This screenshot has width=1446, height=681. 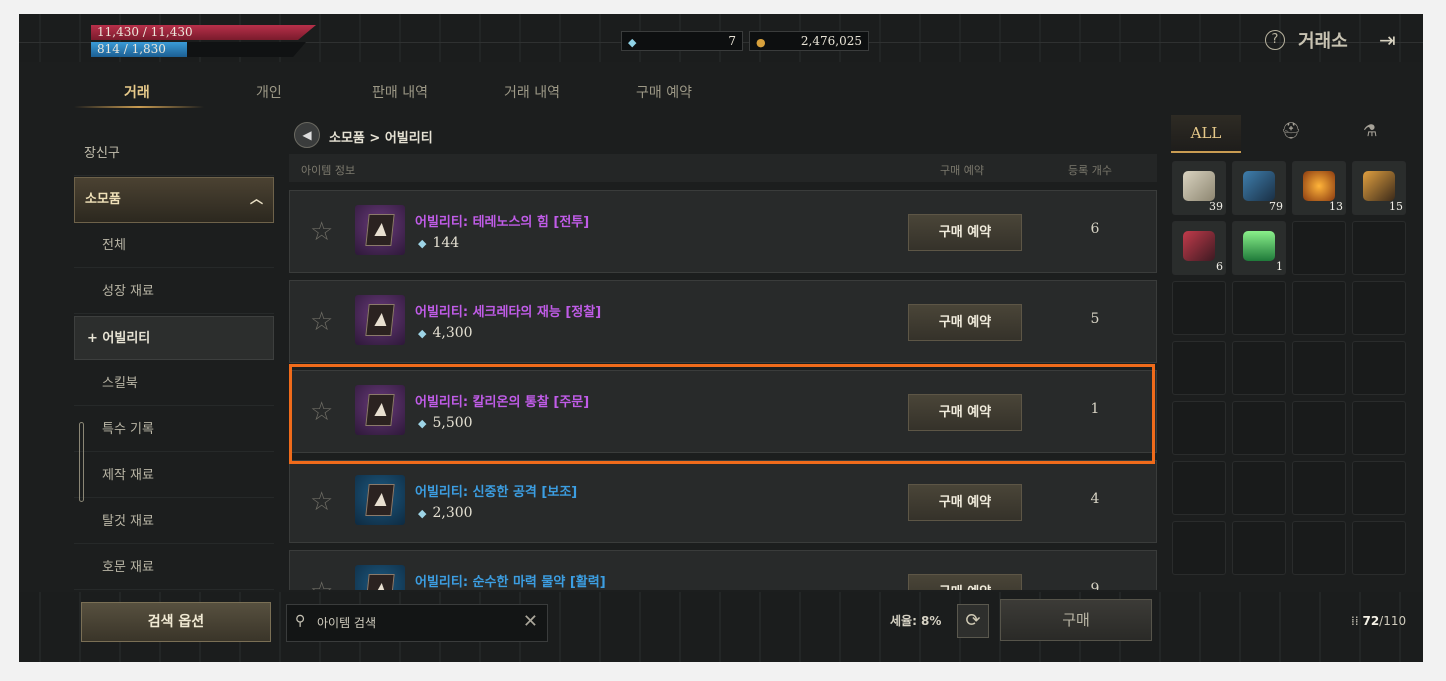 I want to click on help-icon: ?, so click(x=1275, y=40).